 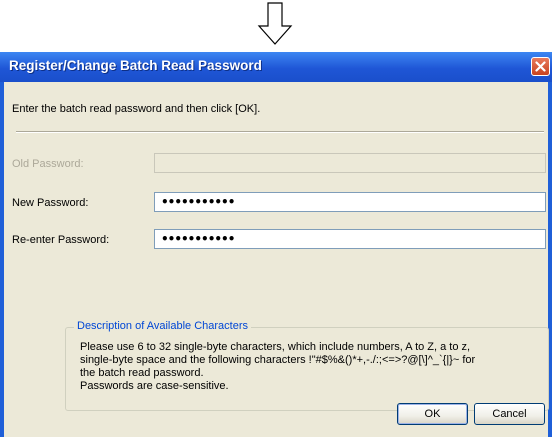 I want to click on reenter-password-field: •••••••••••, so click(x=350, y=239).